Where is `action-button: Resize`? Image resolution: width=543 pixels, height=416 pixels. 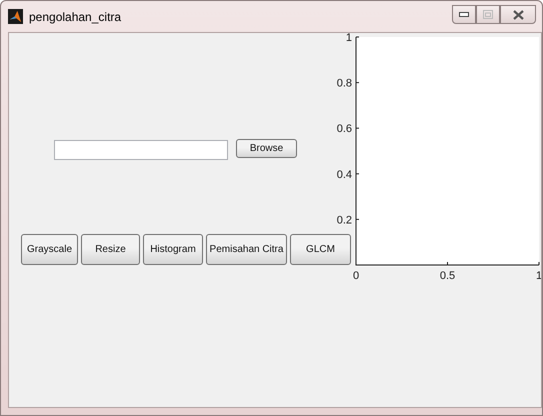
action-button: Resize is located at coordinates (110, 249).